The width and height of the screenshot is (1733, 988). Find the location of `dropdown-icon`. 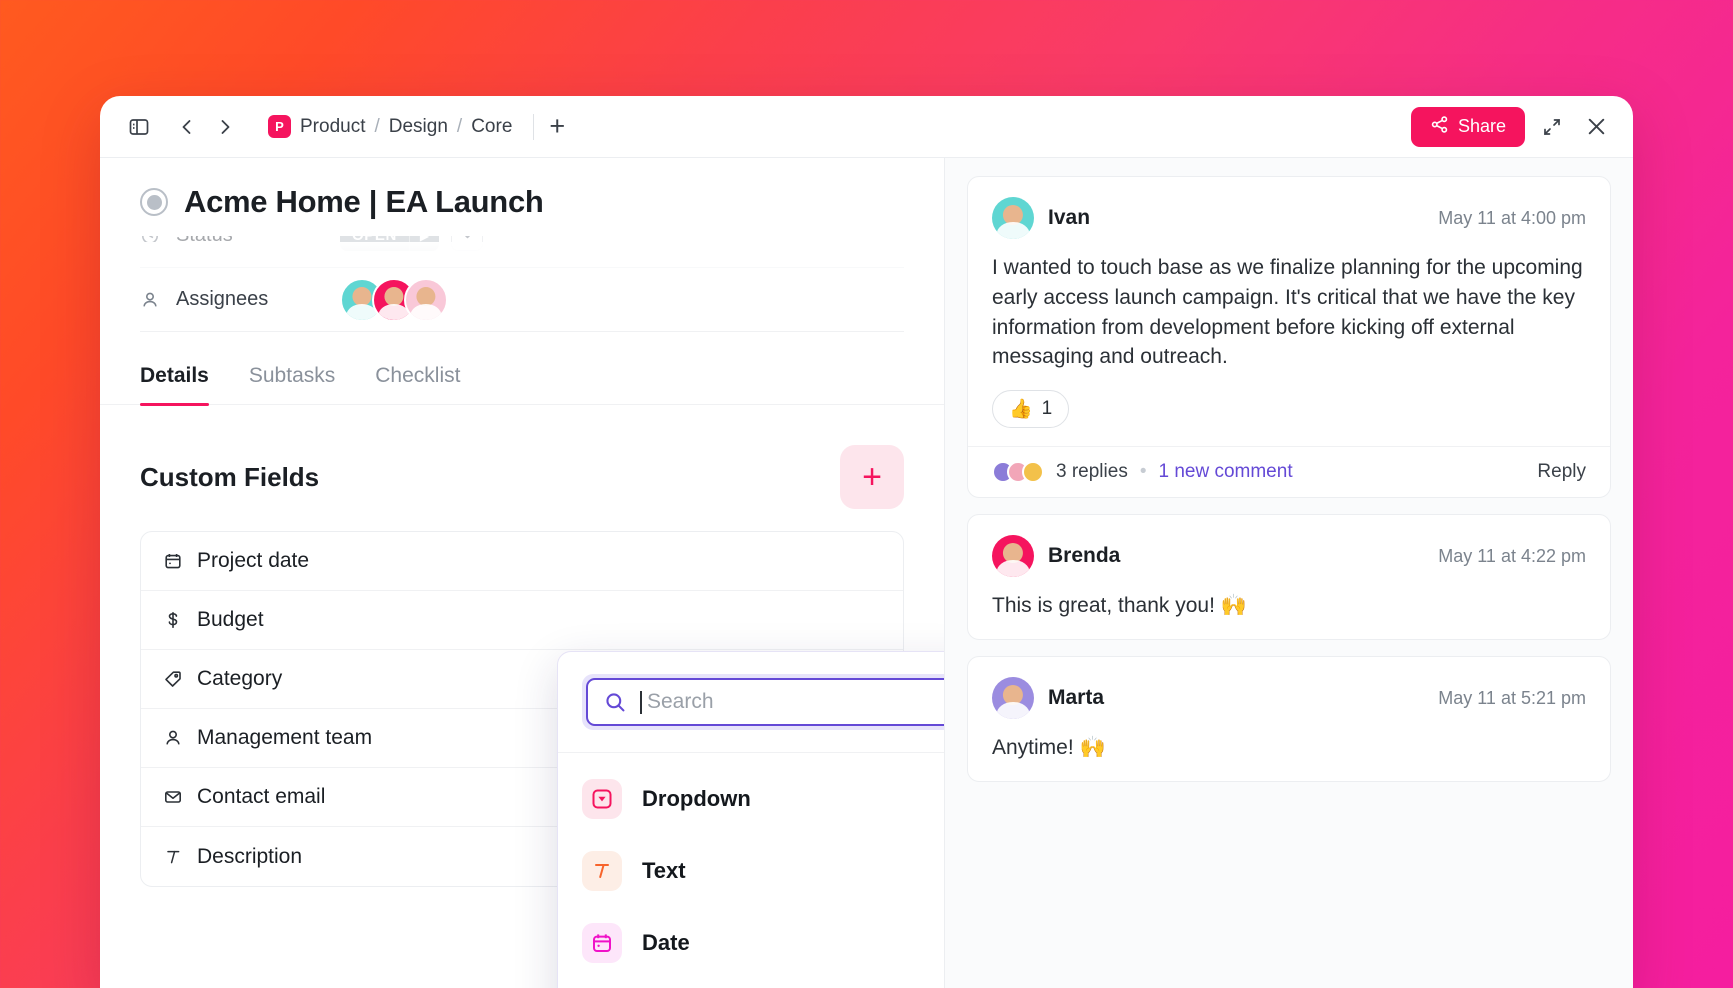

dropdown-icon is located at coordinates (602, 799).